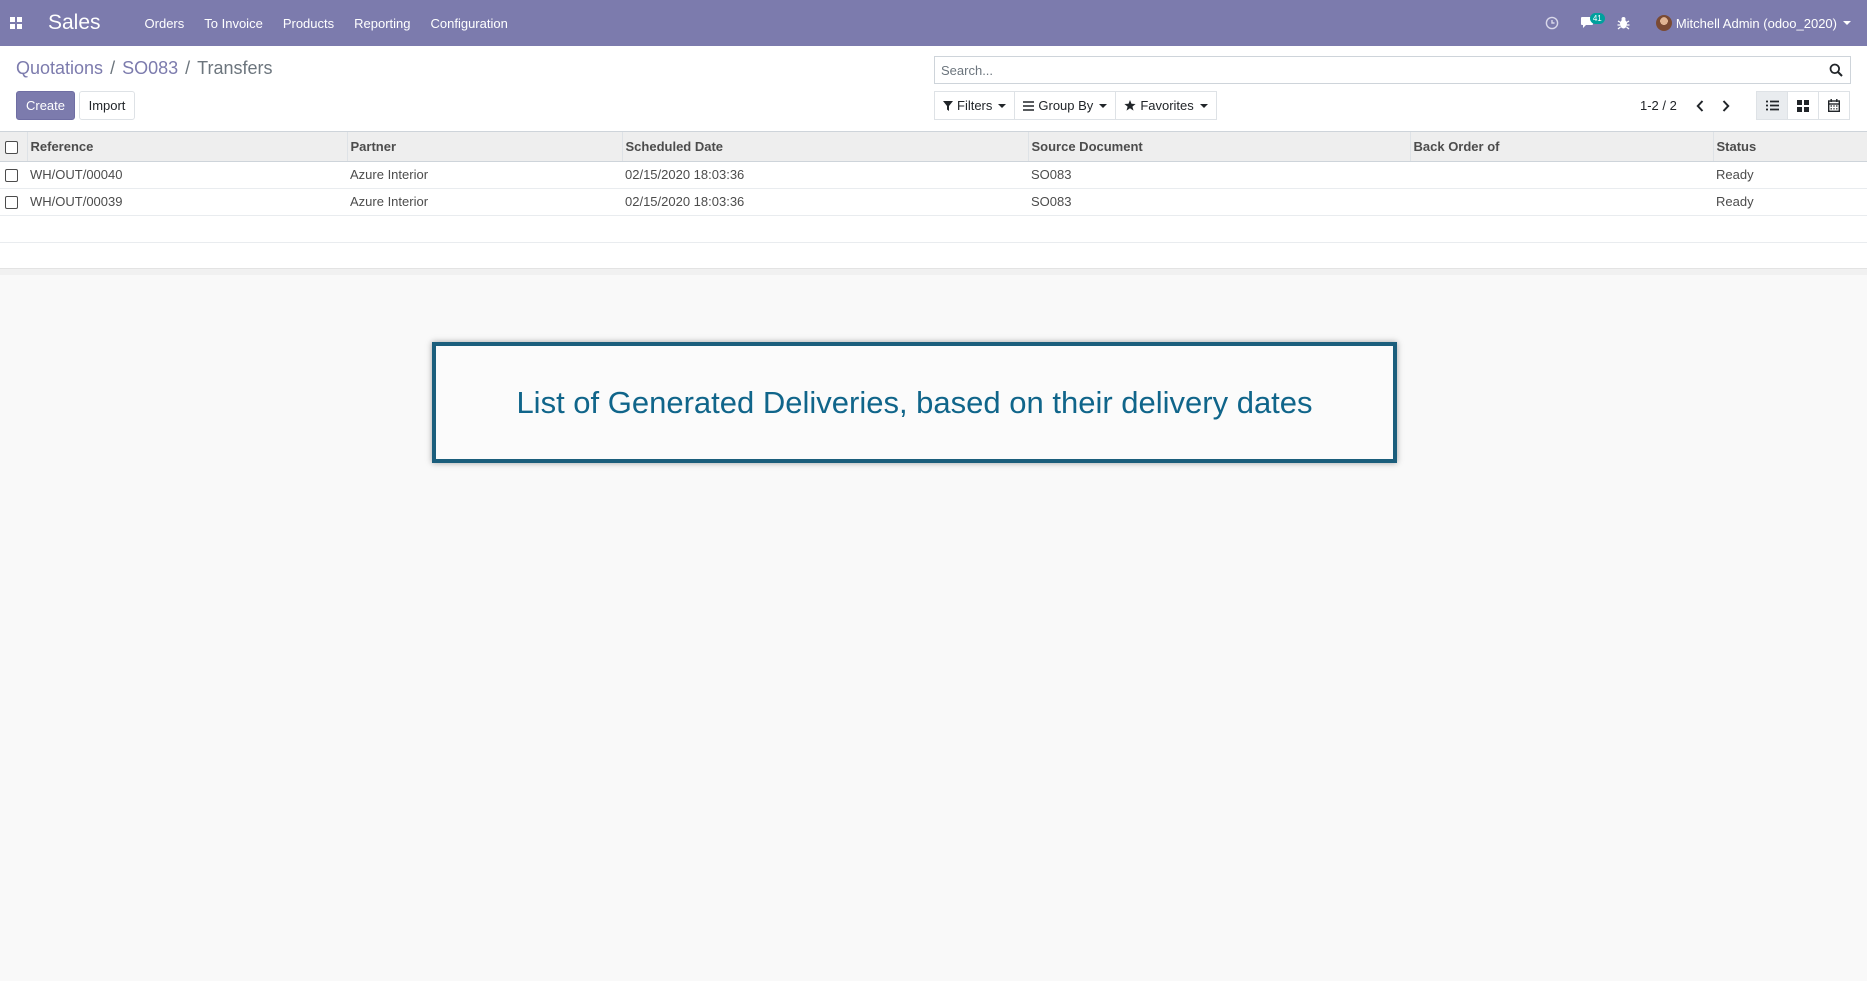 The height and width of the screenshot is (981, 1867). What do you see at coordinates (469, 23) in the screenshot?
I see `menu-configuration: Configuration` at bounding box center [469, 23].